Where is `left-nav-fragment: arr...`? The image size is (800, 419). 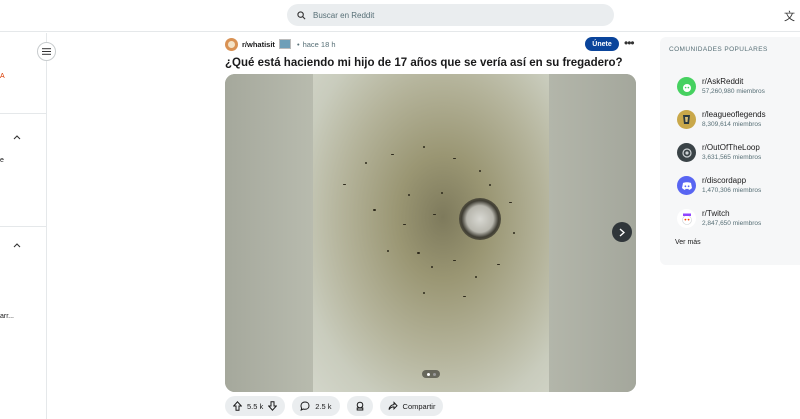
left-nav-fragment: arr... is located at coordinates (7, 316).